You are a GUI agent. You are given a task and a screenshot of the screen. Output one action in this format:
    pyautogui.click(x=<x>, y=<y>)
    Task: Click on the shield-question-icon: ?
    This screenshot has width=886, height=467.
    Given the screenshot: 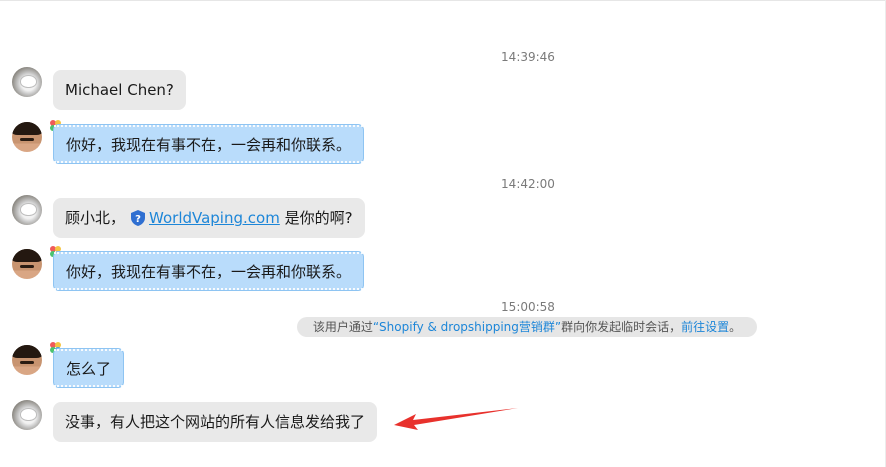 What is the action you would take?
    pyautogui.click(x=138, y=213)
    